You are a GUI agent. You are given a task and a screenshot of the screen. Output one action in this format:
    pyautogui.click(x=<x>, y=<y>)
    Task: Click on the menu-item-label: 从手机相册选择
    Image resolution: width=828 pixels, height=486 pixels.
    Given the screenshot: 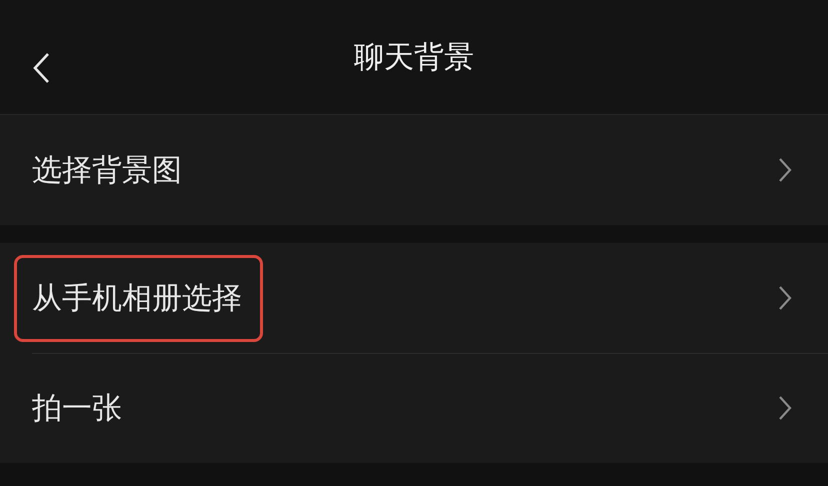 What is the action you would take?
    pyautogui.click(x=138, y=298)
    